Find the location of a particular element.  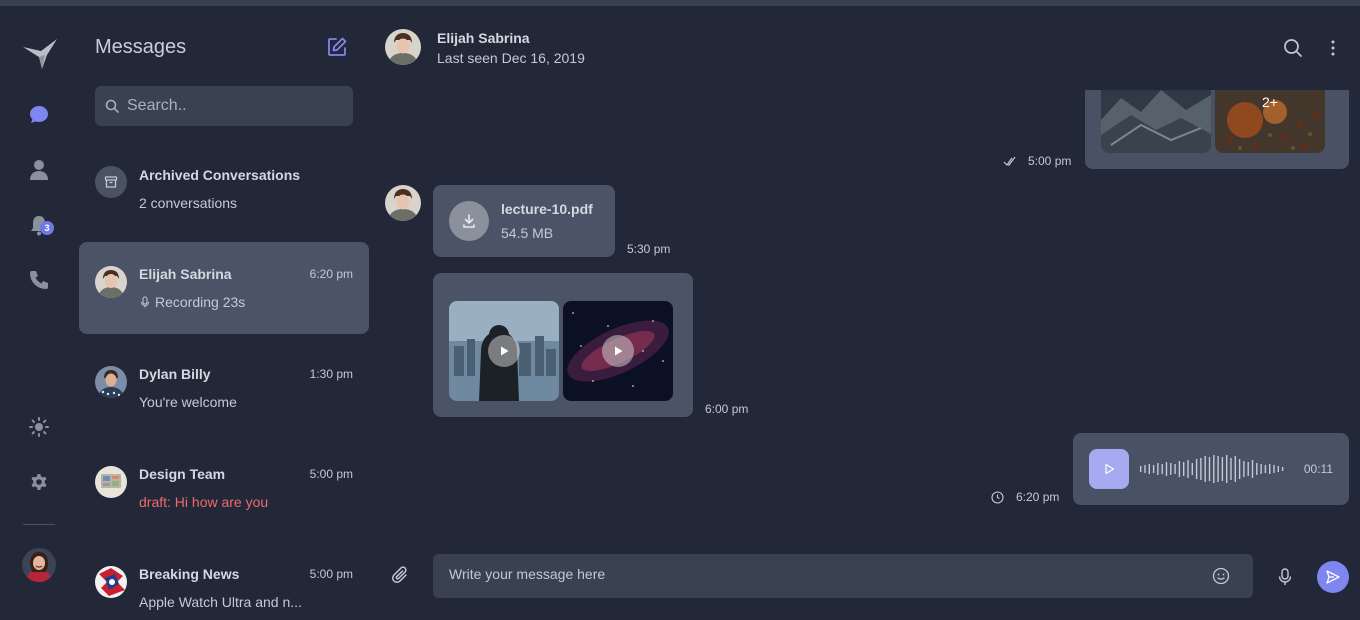

send-button is located at coordinates (1333, 577).